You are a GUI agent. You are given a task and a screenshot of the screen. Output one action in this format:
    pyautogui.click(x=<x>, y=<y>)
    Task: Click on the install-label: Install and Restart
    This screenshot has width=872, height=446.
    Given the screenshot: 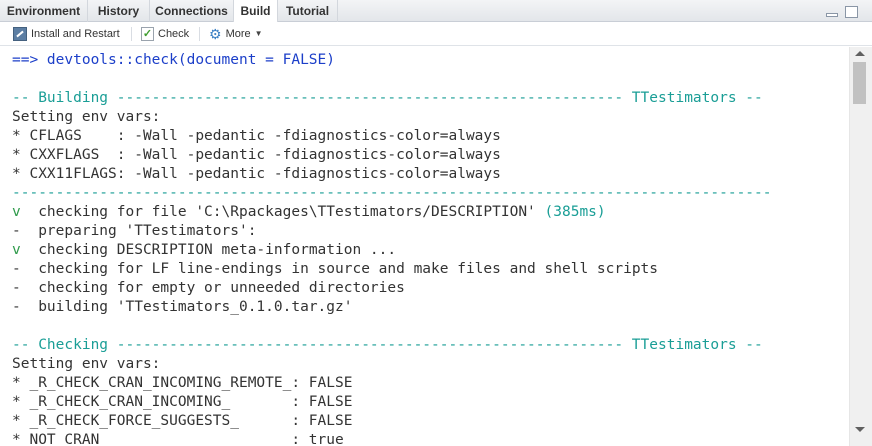 What is the action you would take?
    pyautogui.click(x=75, y=34)
    